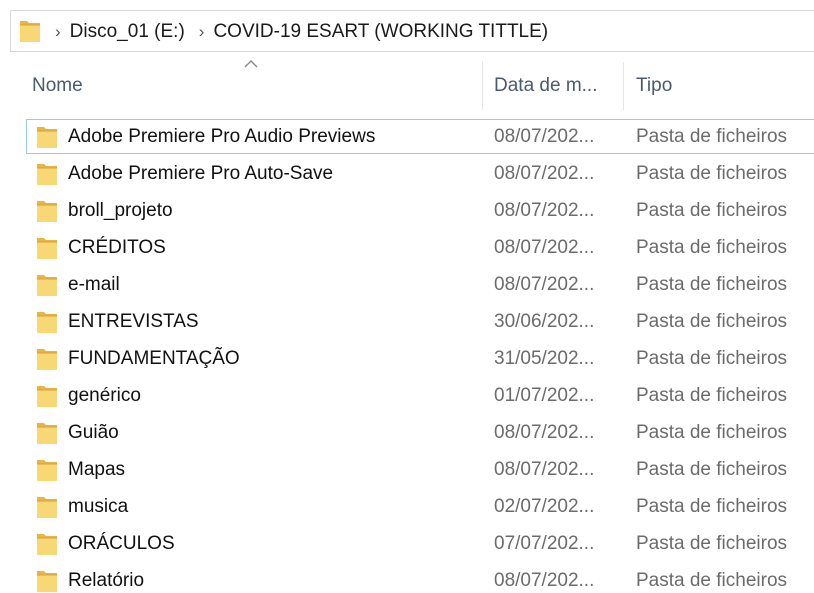 The image size is (814, 593). Describe the element at coordinates (104, 395) in the screenshot. I see `file-name: genérico` at that location.